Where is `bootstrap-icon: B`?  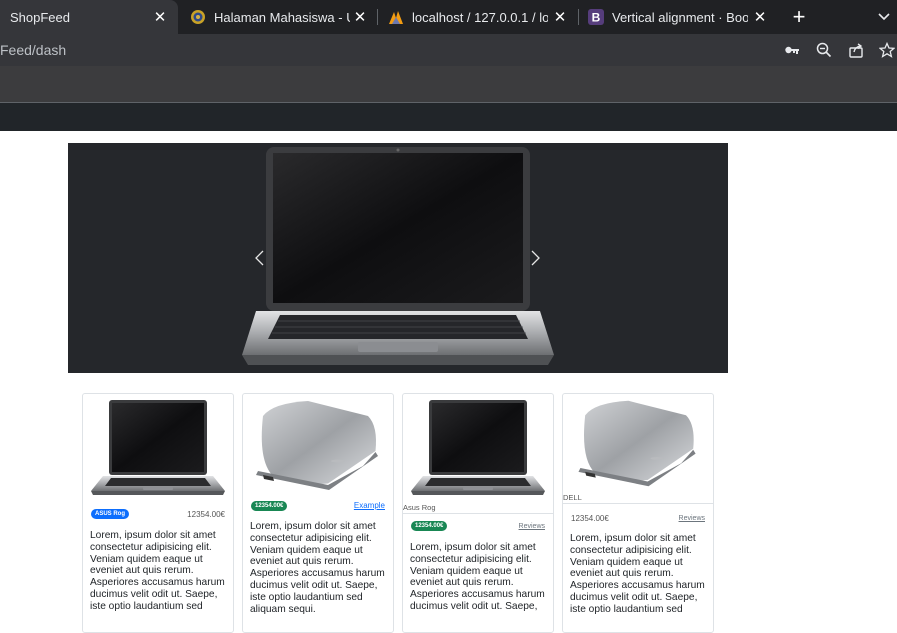
bootstrap-icon: B is located at coordinates (596, 17).